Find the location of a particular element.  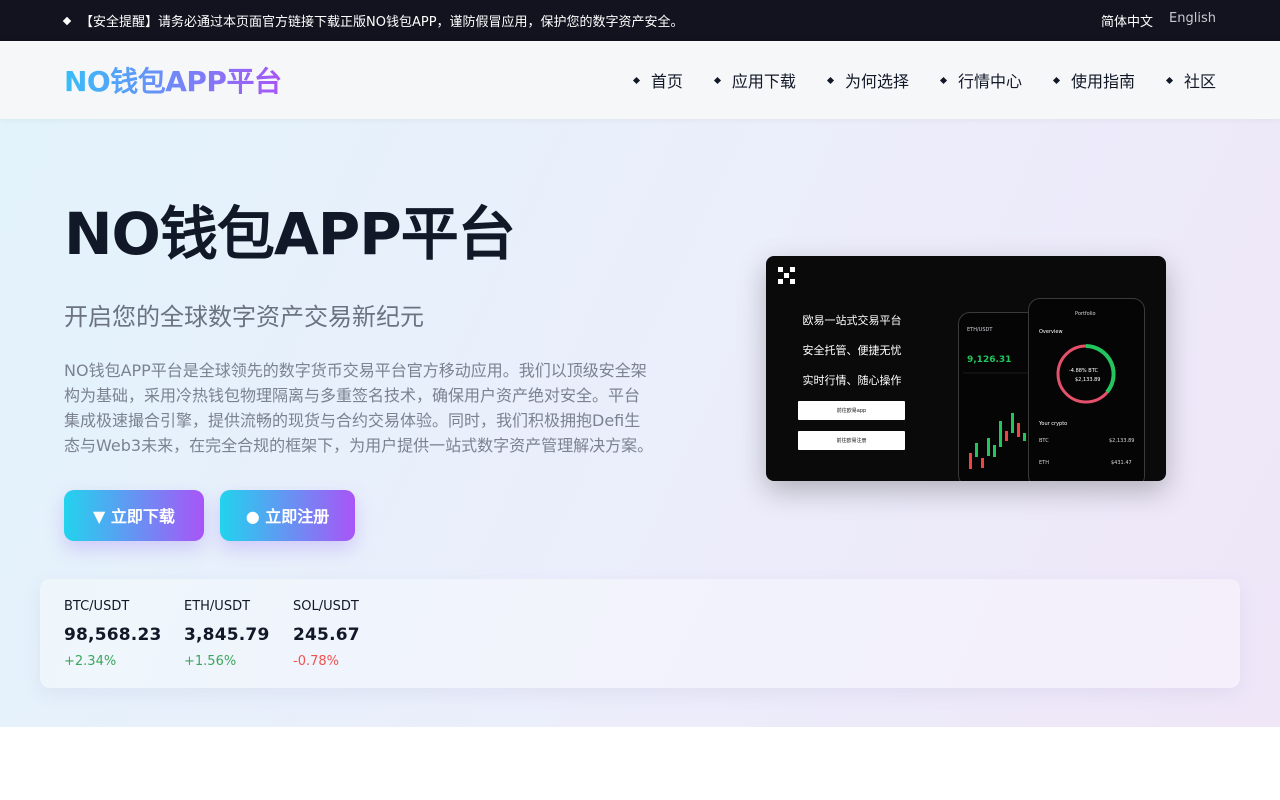

nav-item-label: 行情中心 is located at coordinates (989, 81).